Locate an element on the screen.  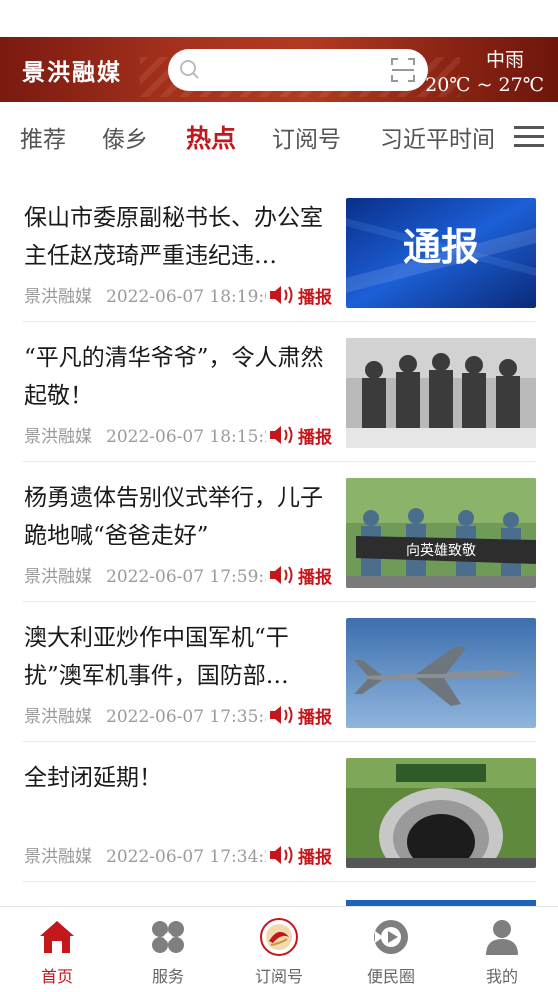
group-photo-image is located at coordinates (441, 393).